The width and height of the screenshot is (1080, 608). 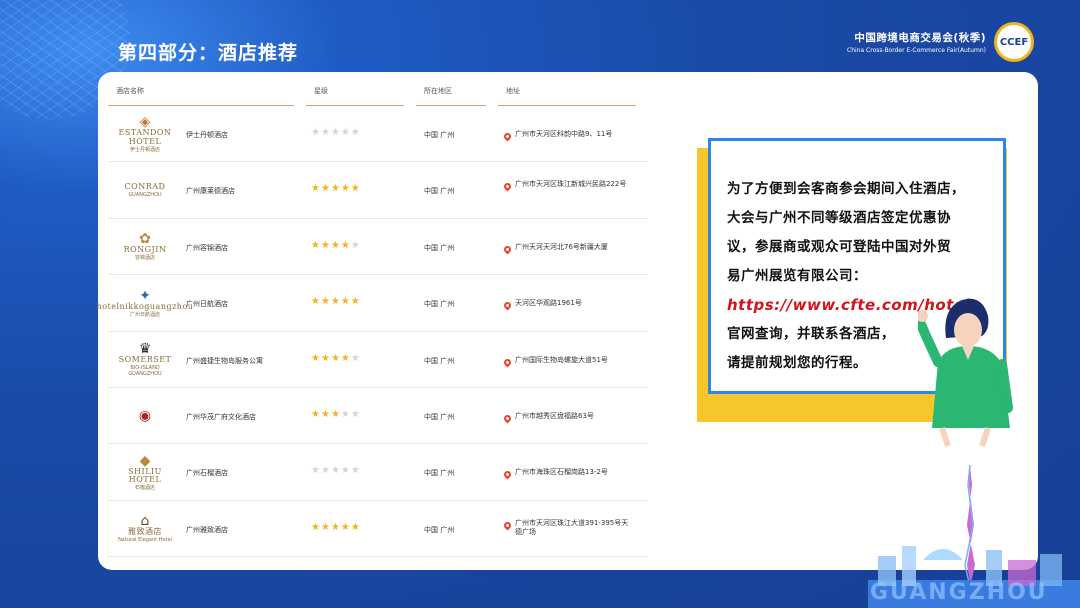 What do you see at coordinates (839, 247) in the screenshot?
I see `info-line: 议，参展商或观众可登陆中国对外贸` at bounding box center [839, 247].